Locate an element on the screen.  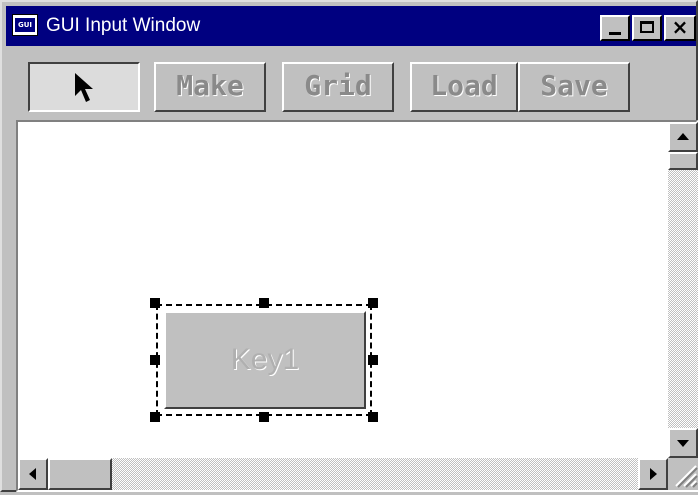
toolbar: Make Grid Load Save is located at coordinates (350, 84).